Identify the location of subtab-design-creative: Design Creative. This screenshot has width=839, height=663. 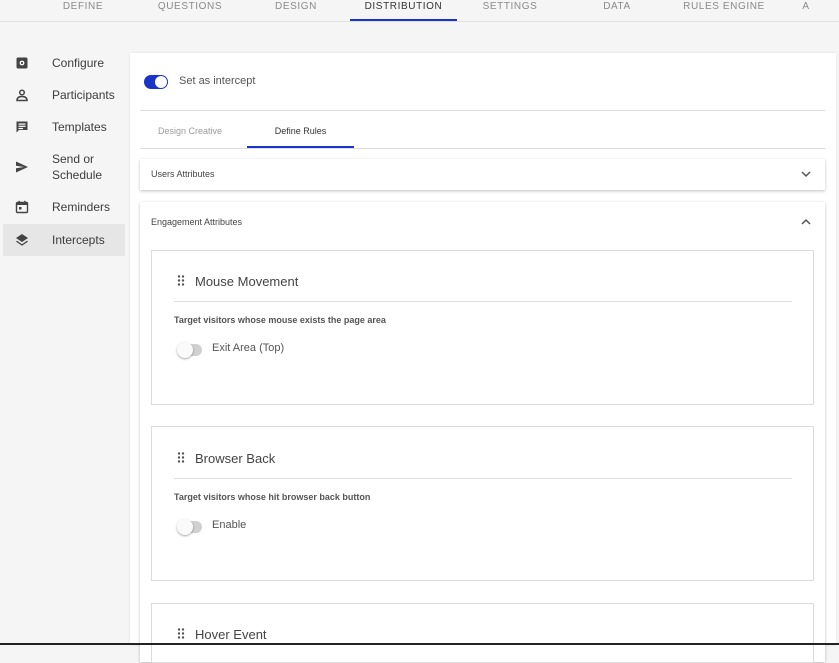
(190, 131).